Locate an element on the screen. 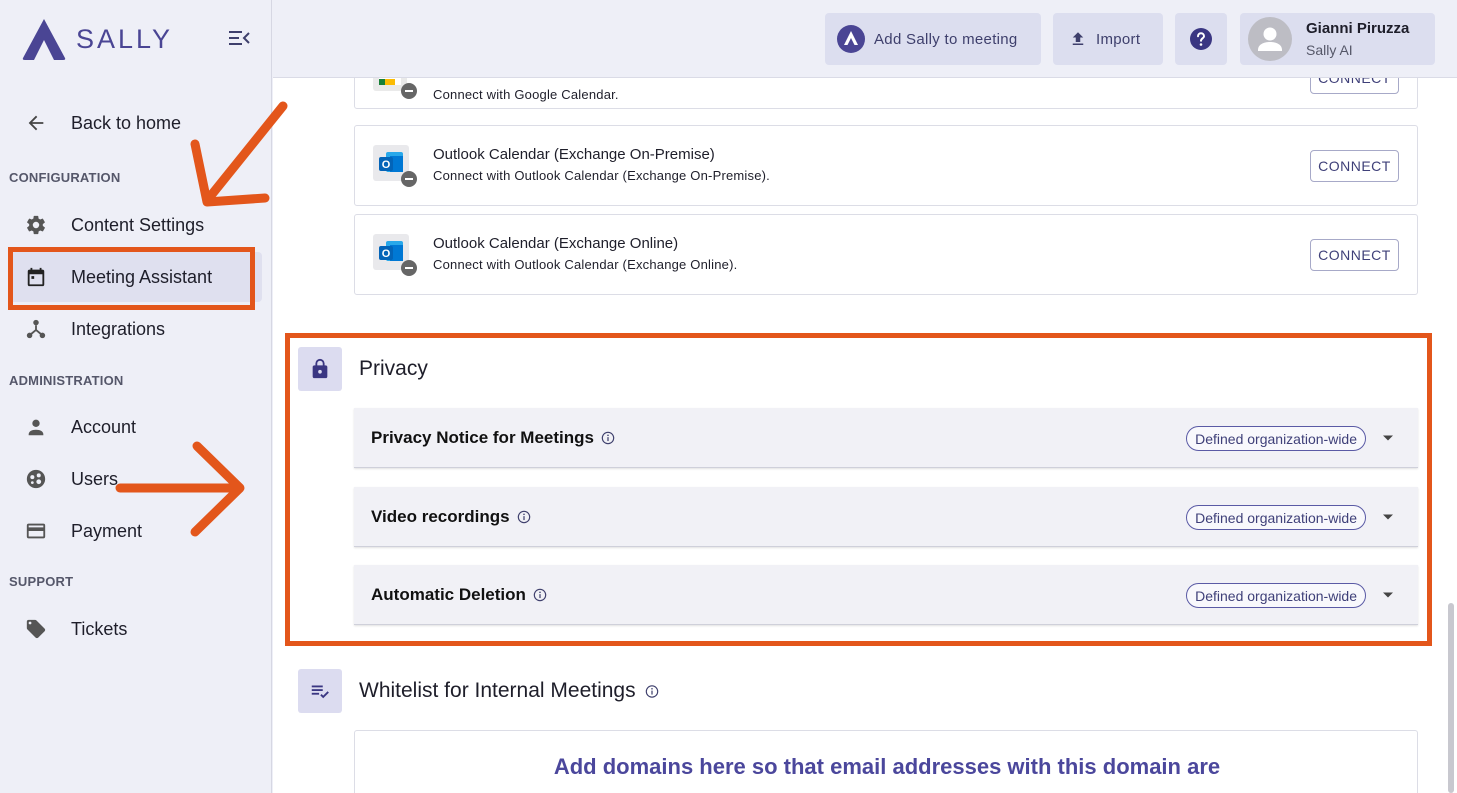 This screenshot has height=793, width=1457. collapse-menu-icon is located at coordinates (239, 38).